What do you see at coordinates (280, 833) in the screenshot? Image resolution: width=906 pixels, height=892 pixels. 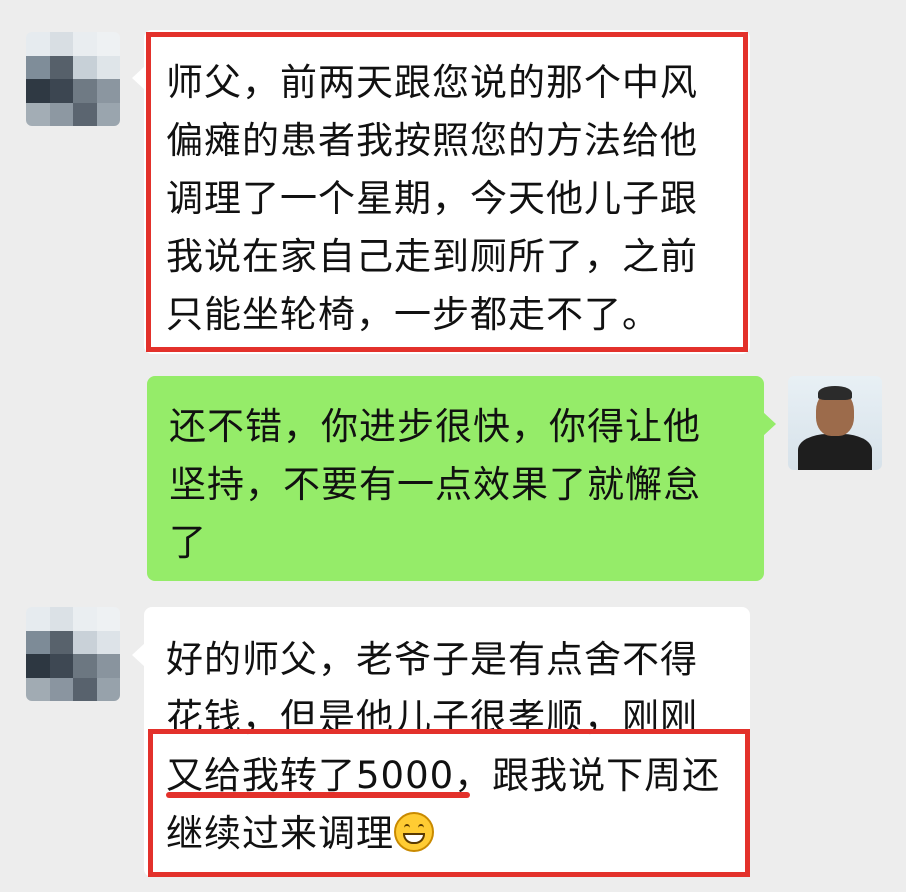 I see `message-line: 继续过来调理` at bounding box center [280, 833].